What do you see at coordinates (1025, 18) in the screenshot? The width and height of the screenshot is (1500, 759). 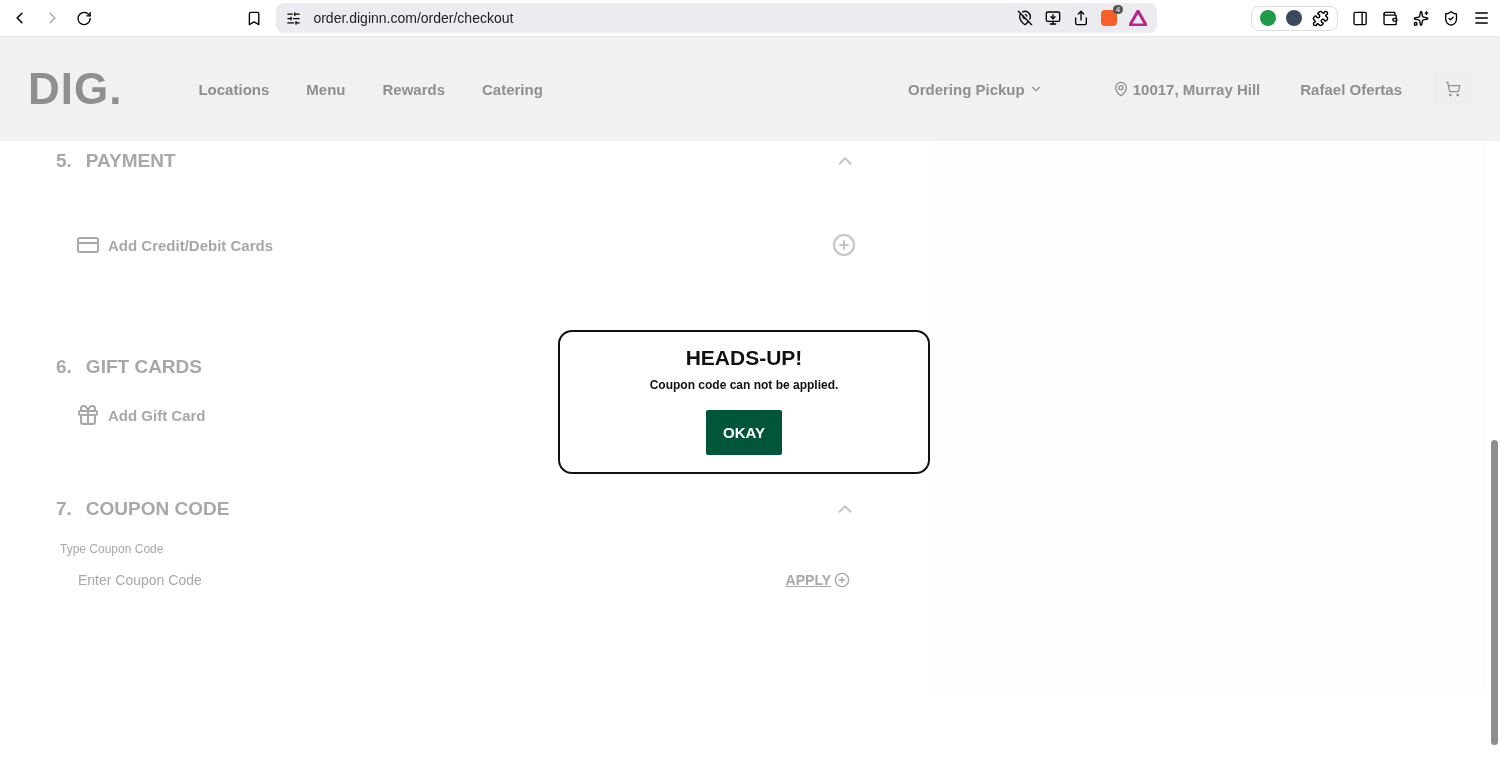 I see `location-off-icon` at bounding box center [1025, 18].